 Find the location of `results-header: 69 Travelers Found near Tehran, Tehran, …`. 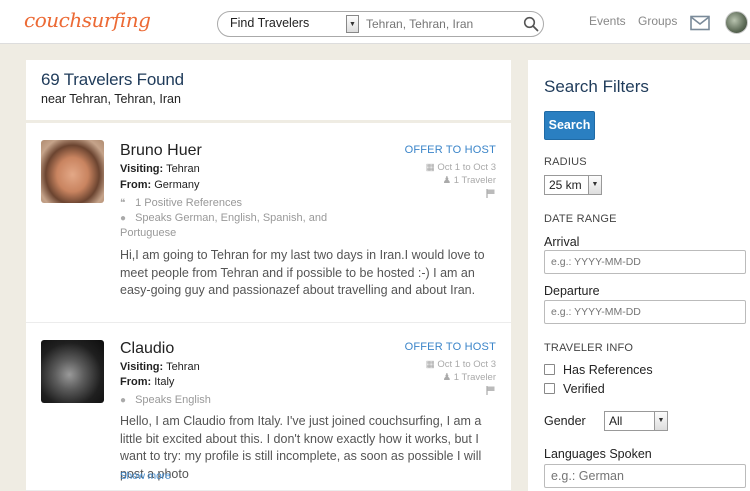

results-header: 69 Travelers Found near Tehran, Tehran, … is located at coordinates (268, 91).